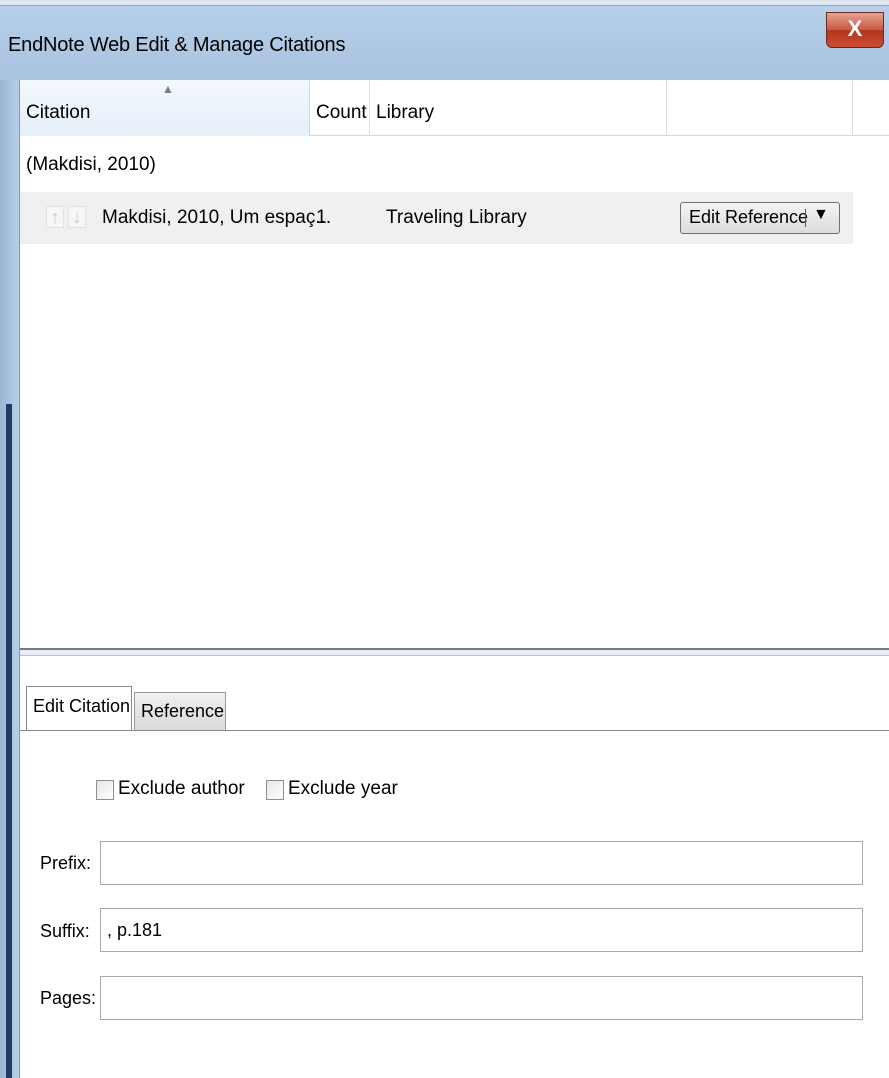 This screenshot has width=889, height=1078. Describe the element at coordinates (454, 730) in the screenshot. I see `tab-divider` at that location.